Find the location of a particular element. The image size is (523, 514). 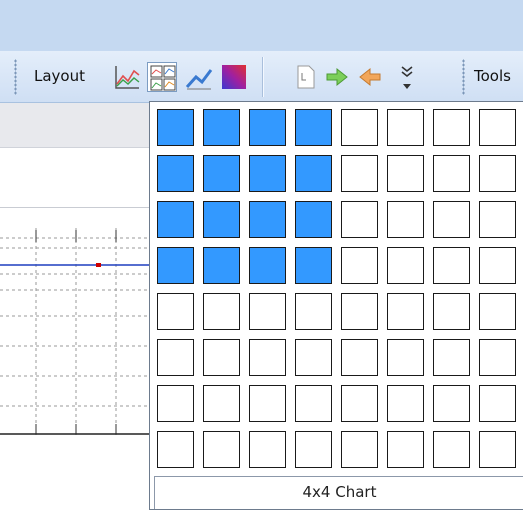

arrow-right-icon is located at coordinates (337, 77).